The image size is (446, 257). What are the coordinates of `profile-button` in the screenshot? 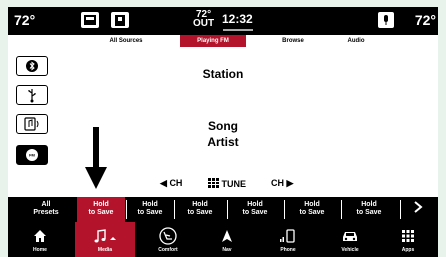 It's located at (120, 20).